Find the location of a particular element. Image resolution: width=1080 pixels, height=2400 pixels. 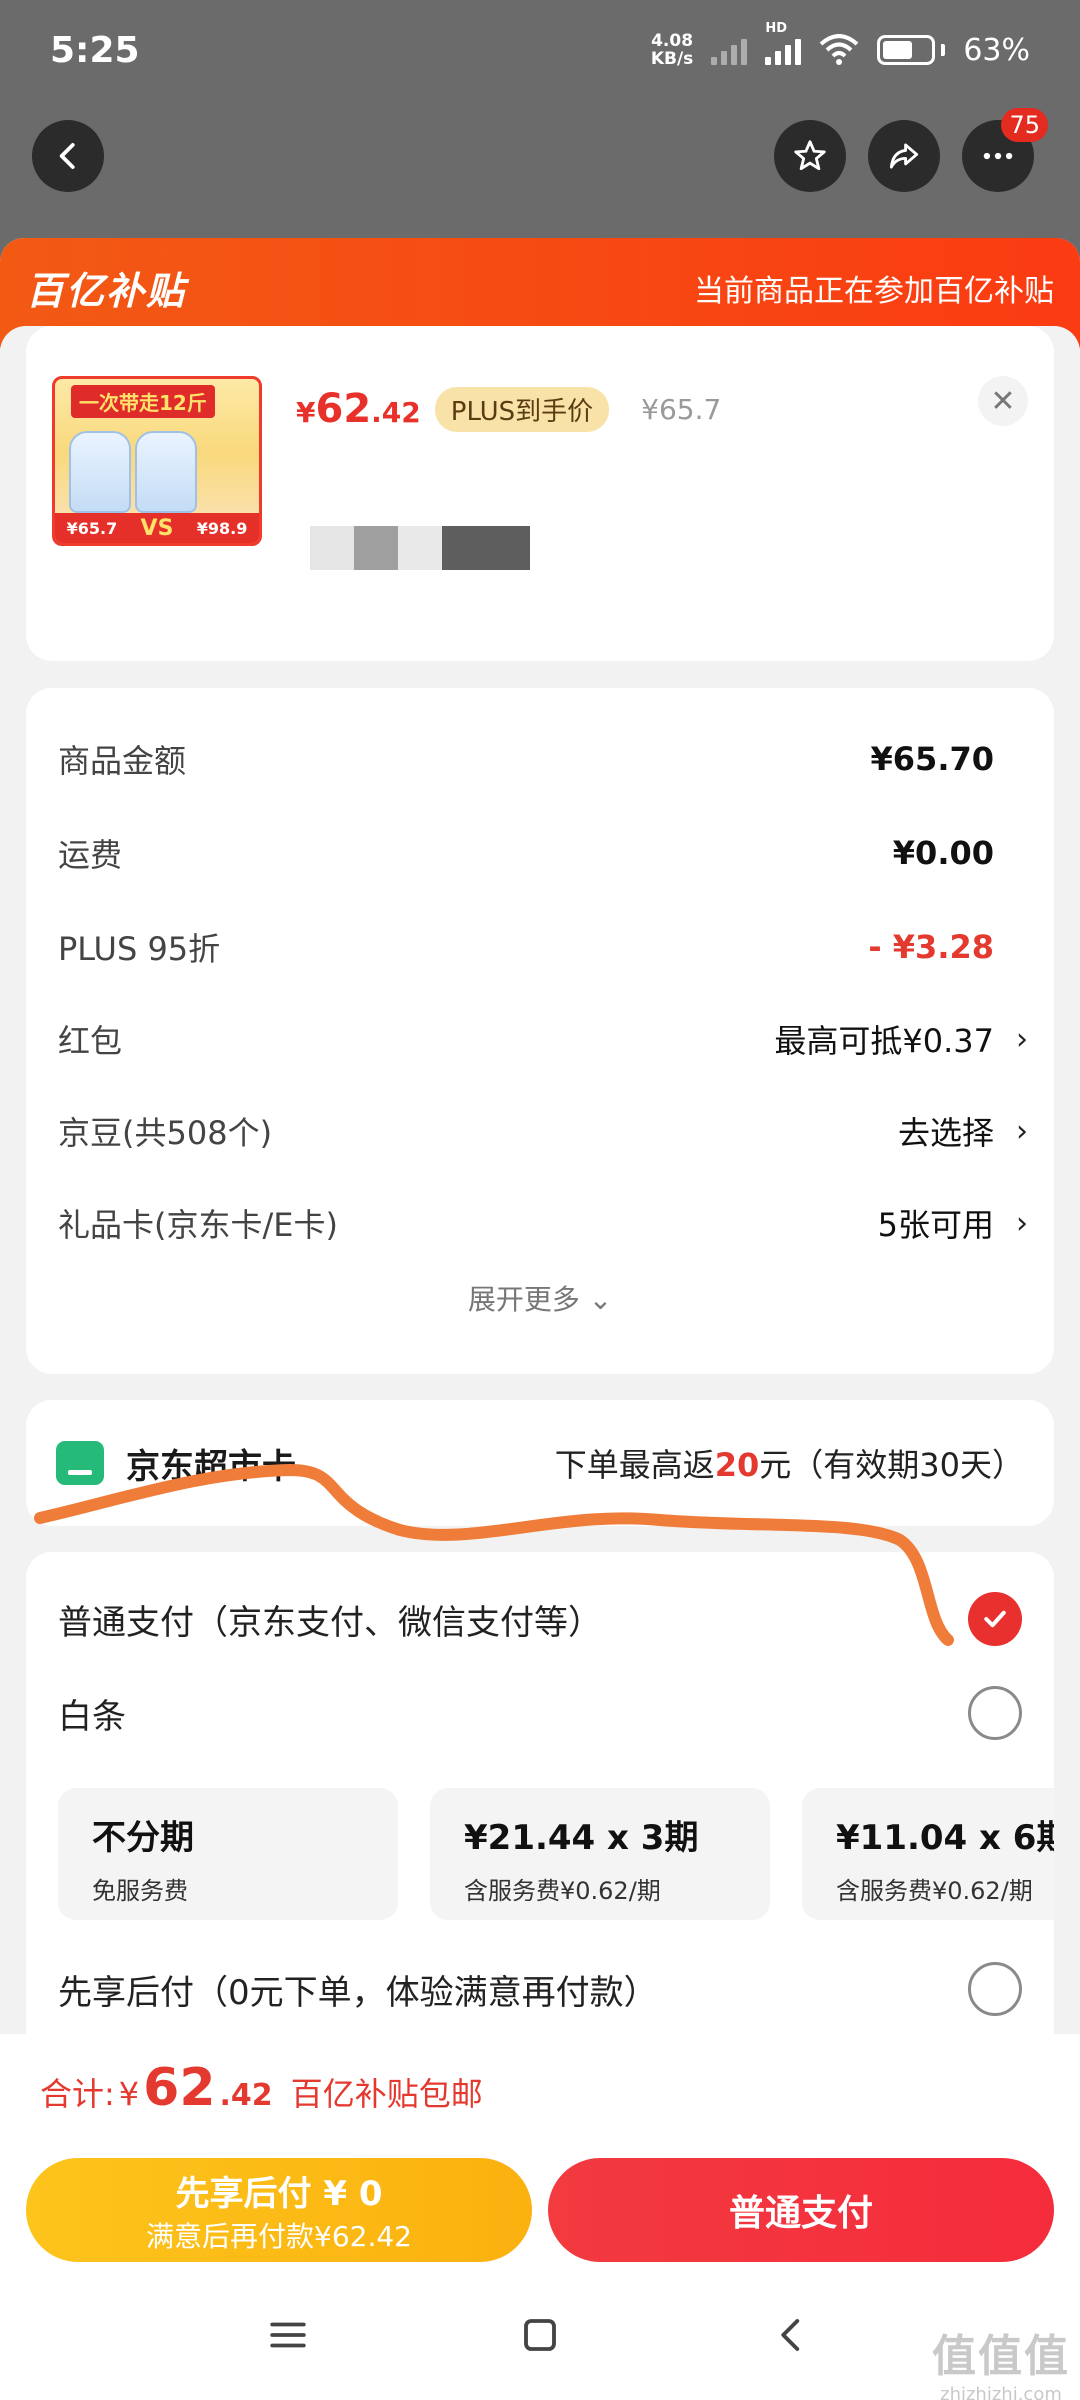

signal-icon-sim2: HD is located at coordinates (783, 43).